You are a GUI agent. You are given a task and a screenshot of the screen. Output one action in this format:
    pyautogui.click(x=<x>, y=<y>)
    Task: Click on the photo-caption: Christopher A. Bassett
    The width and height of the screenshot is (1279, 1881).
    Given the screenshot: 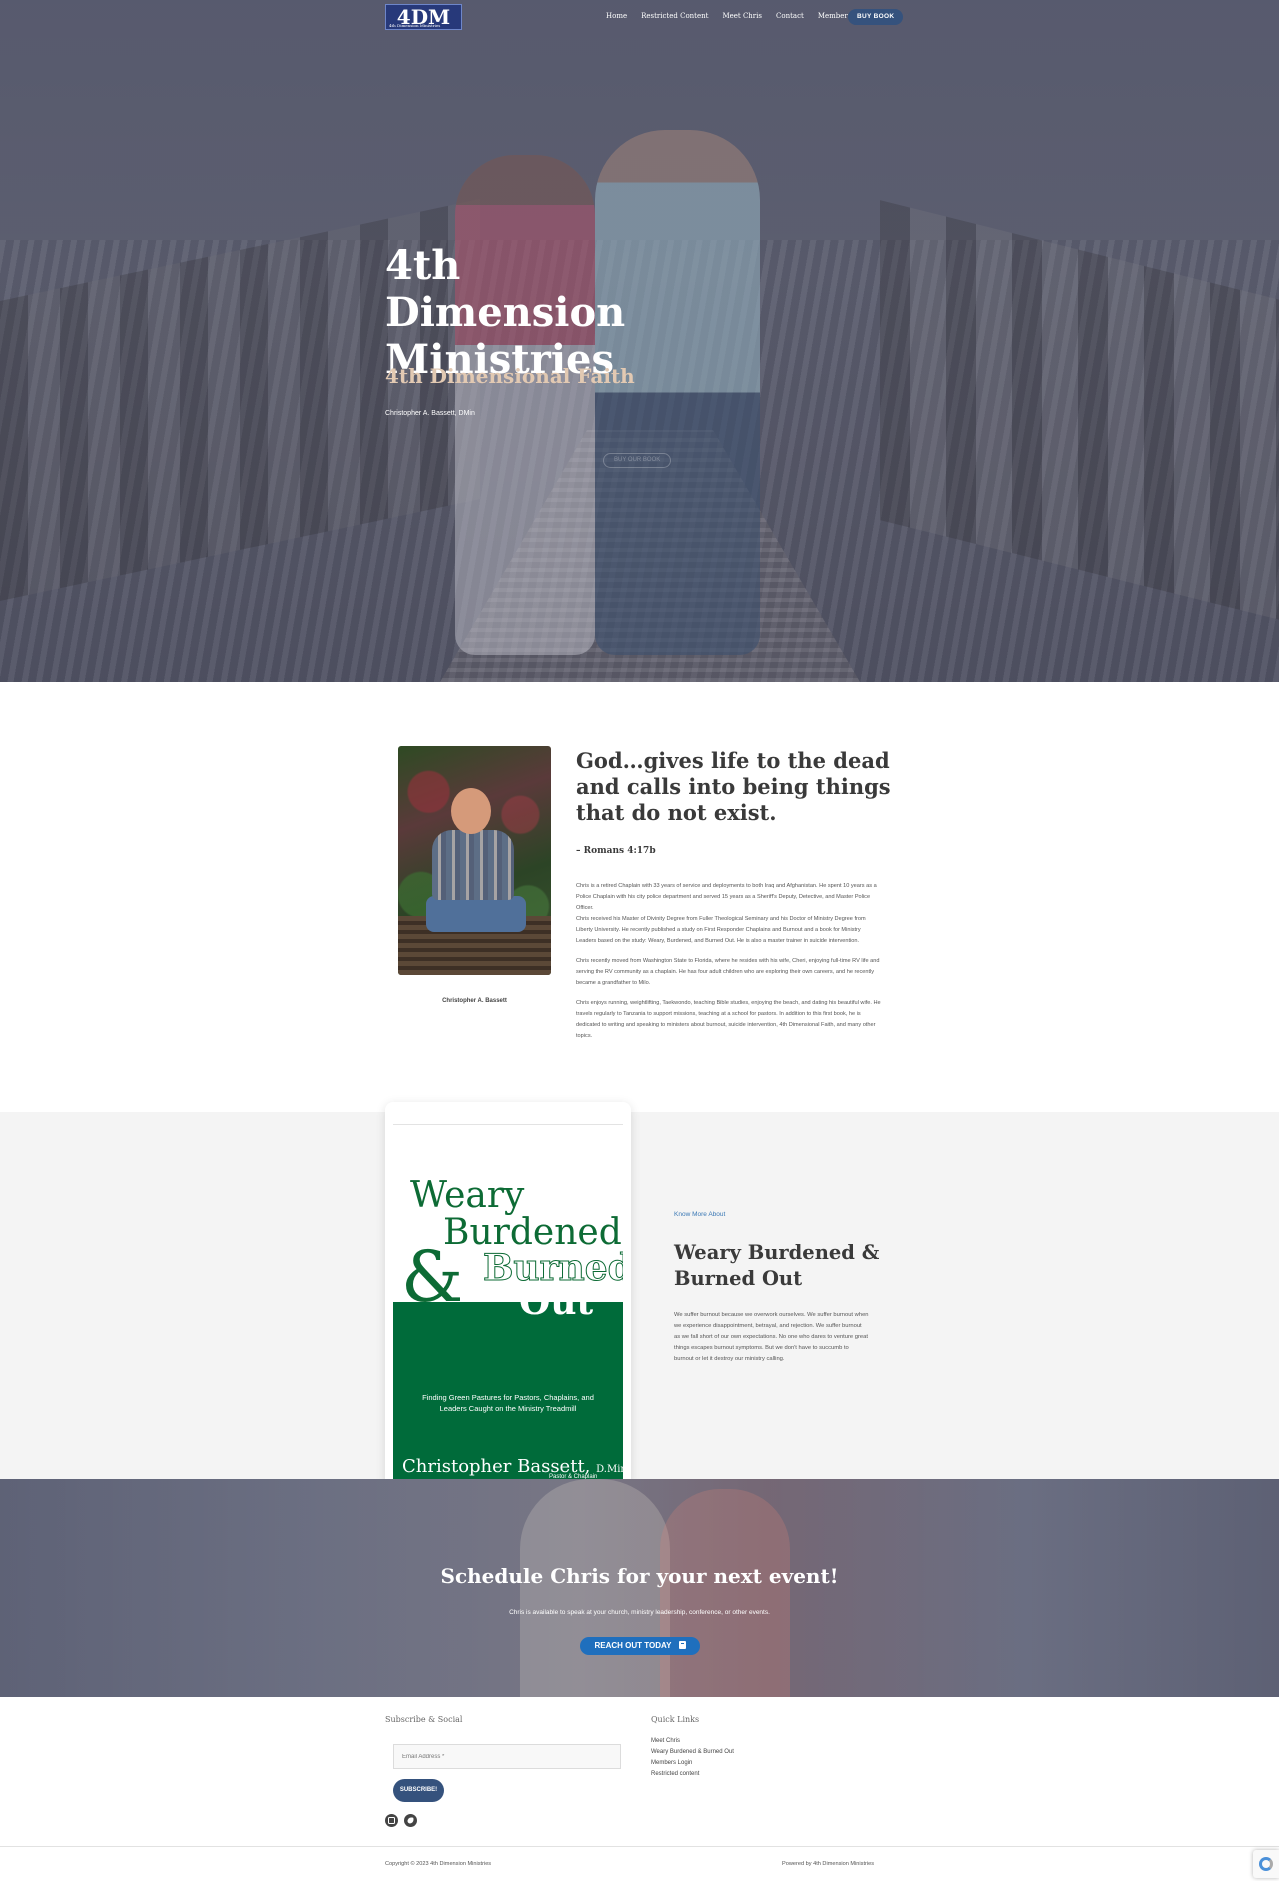 What is the action you would take?
    pyautogui.click(x=474, y=1001)
    